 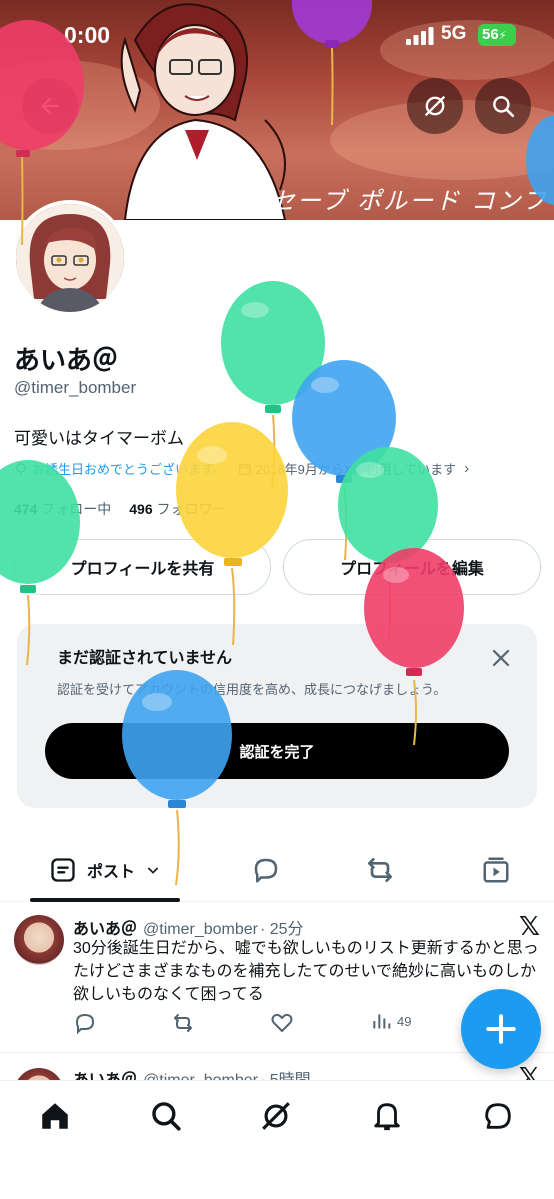 I want to click on profile-tabs: ポスト, so click(x=277, y=870).